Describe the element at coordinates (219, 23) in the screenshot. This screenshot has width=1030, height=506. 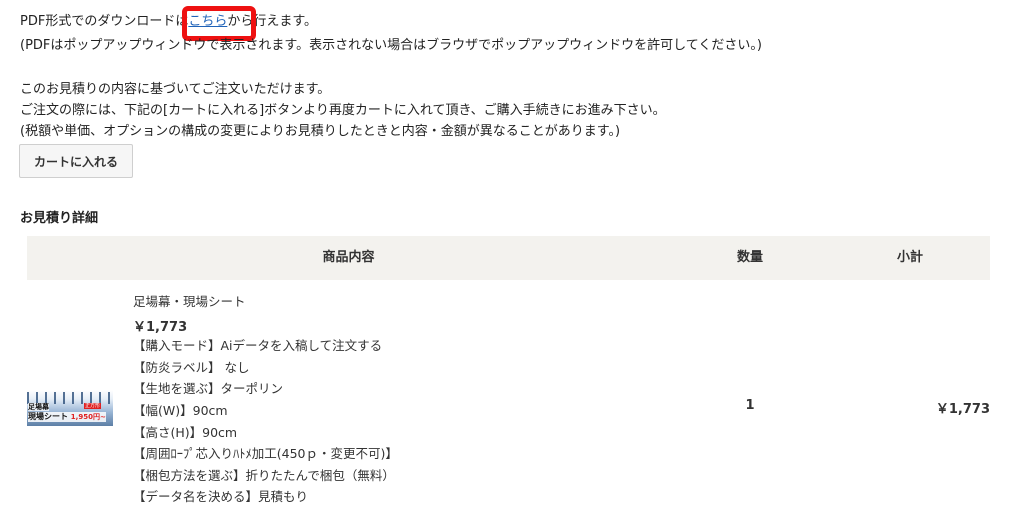
I see `link-highlight-box` at that location.